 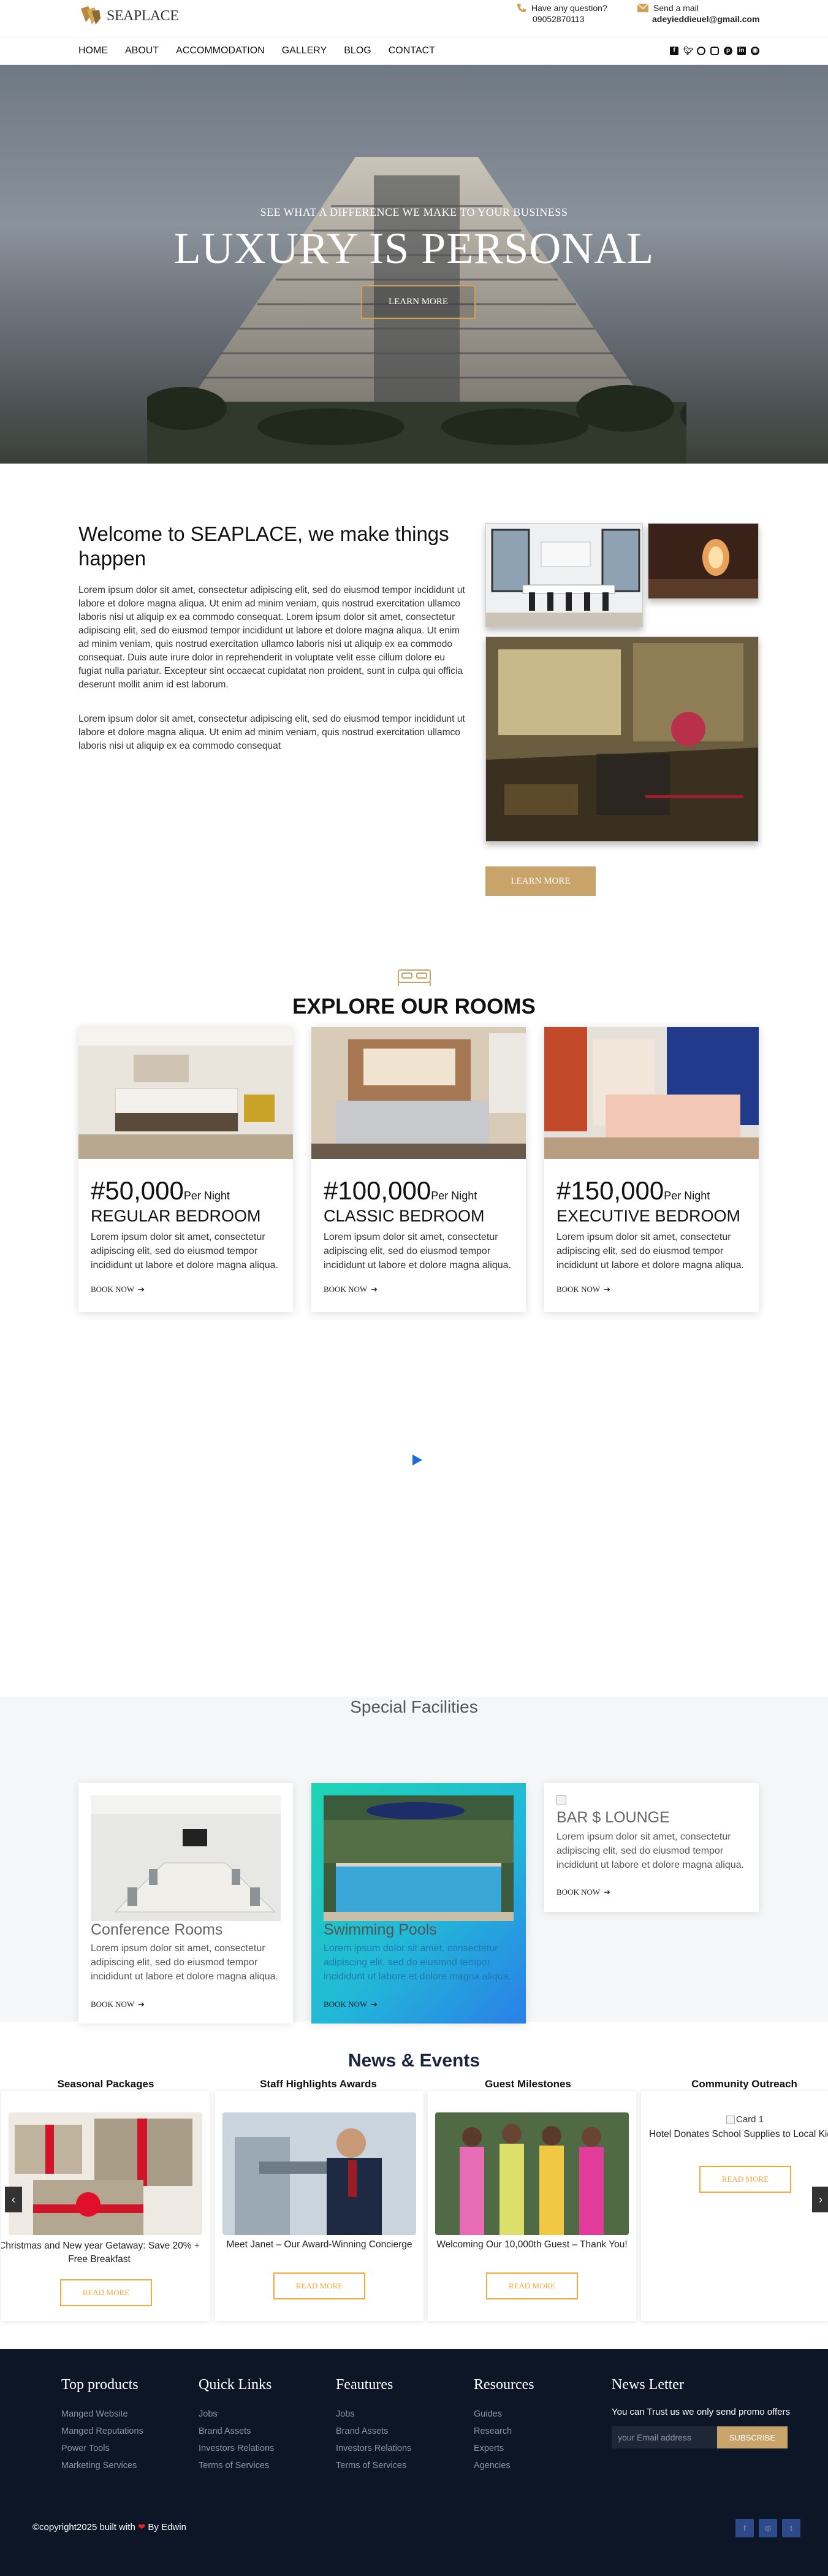 I want to click on lobby-photo, so click(x=622, y=739).